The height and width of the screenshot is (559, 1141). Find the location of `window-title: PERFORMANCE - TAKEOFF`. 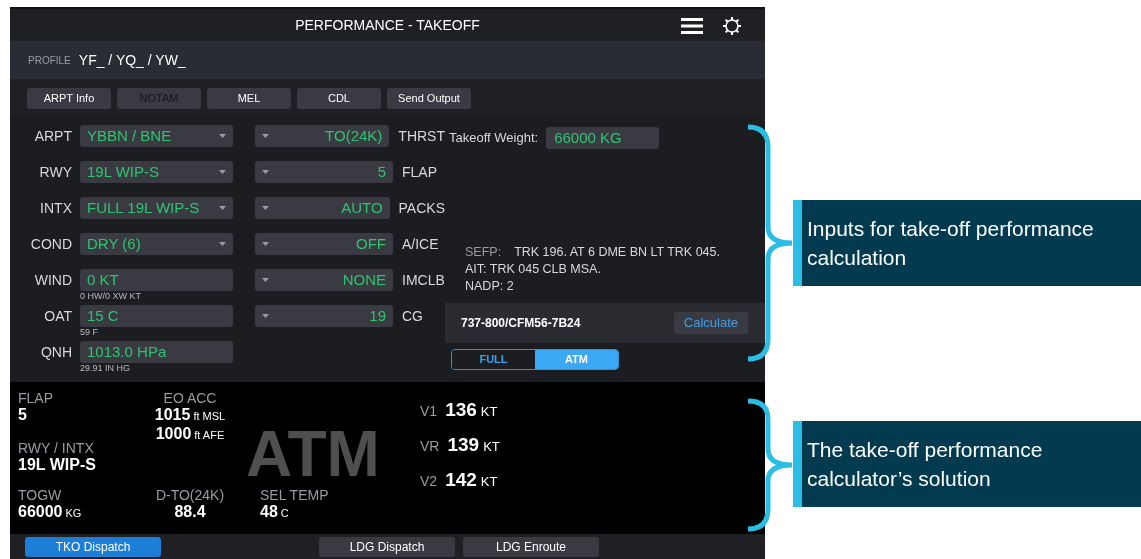

window-title: PERFORMANCE - TAKEOFF is located at coordinates (387, 25).